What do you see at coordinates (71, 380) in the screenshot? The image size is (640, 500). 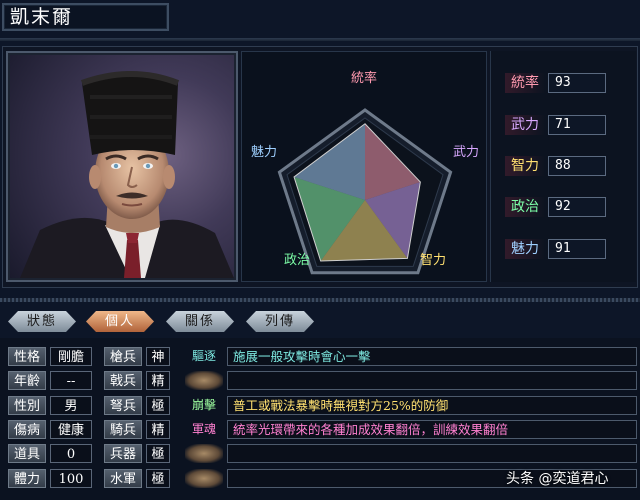 I see `info-value-age: --` at bounding box center [71, 380].